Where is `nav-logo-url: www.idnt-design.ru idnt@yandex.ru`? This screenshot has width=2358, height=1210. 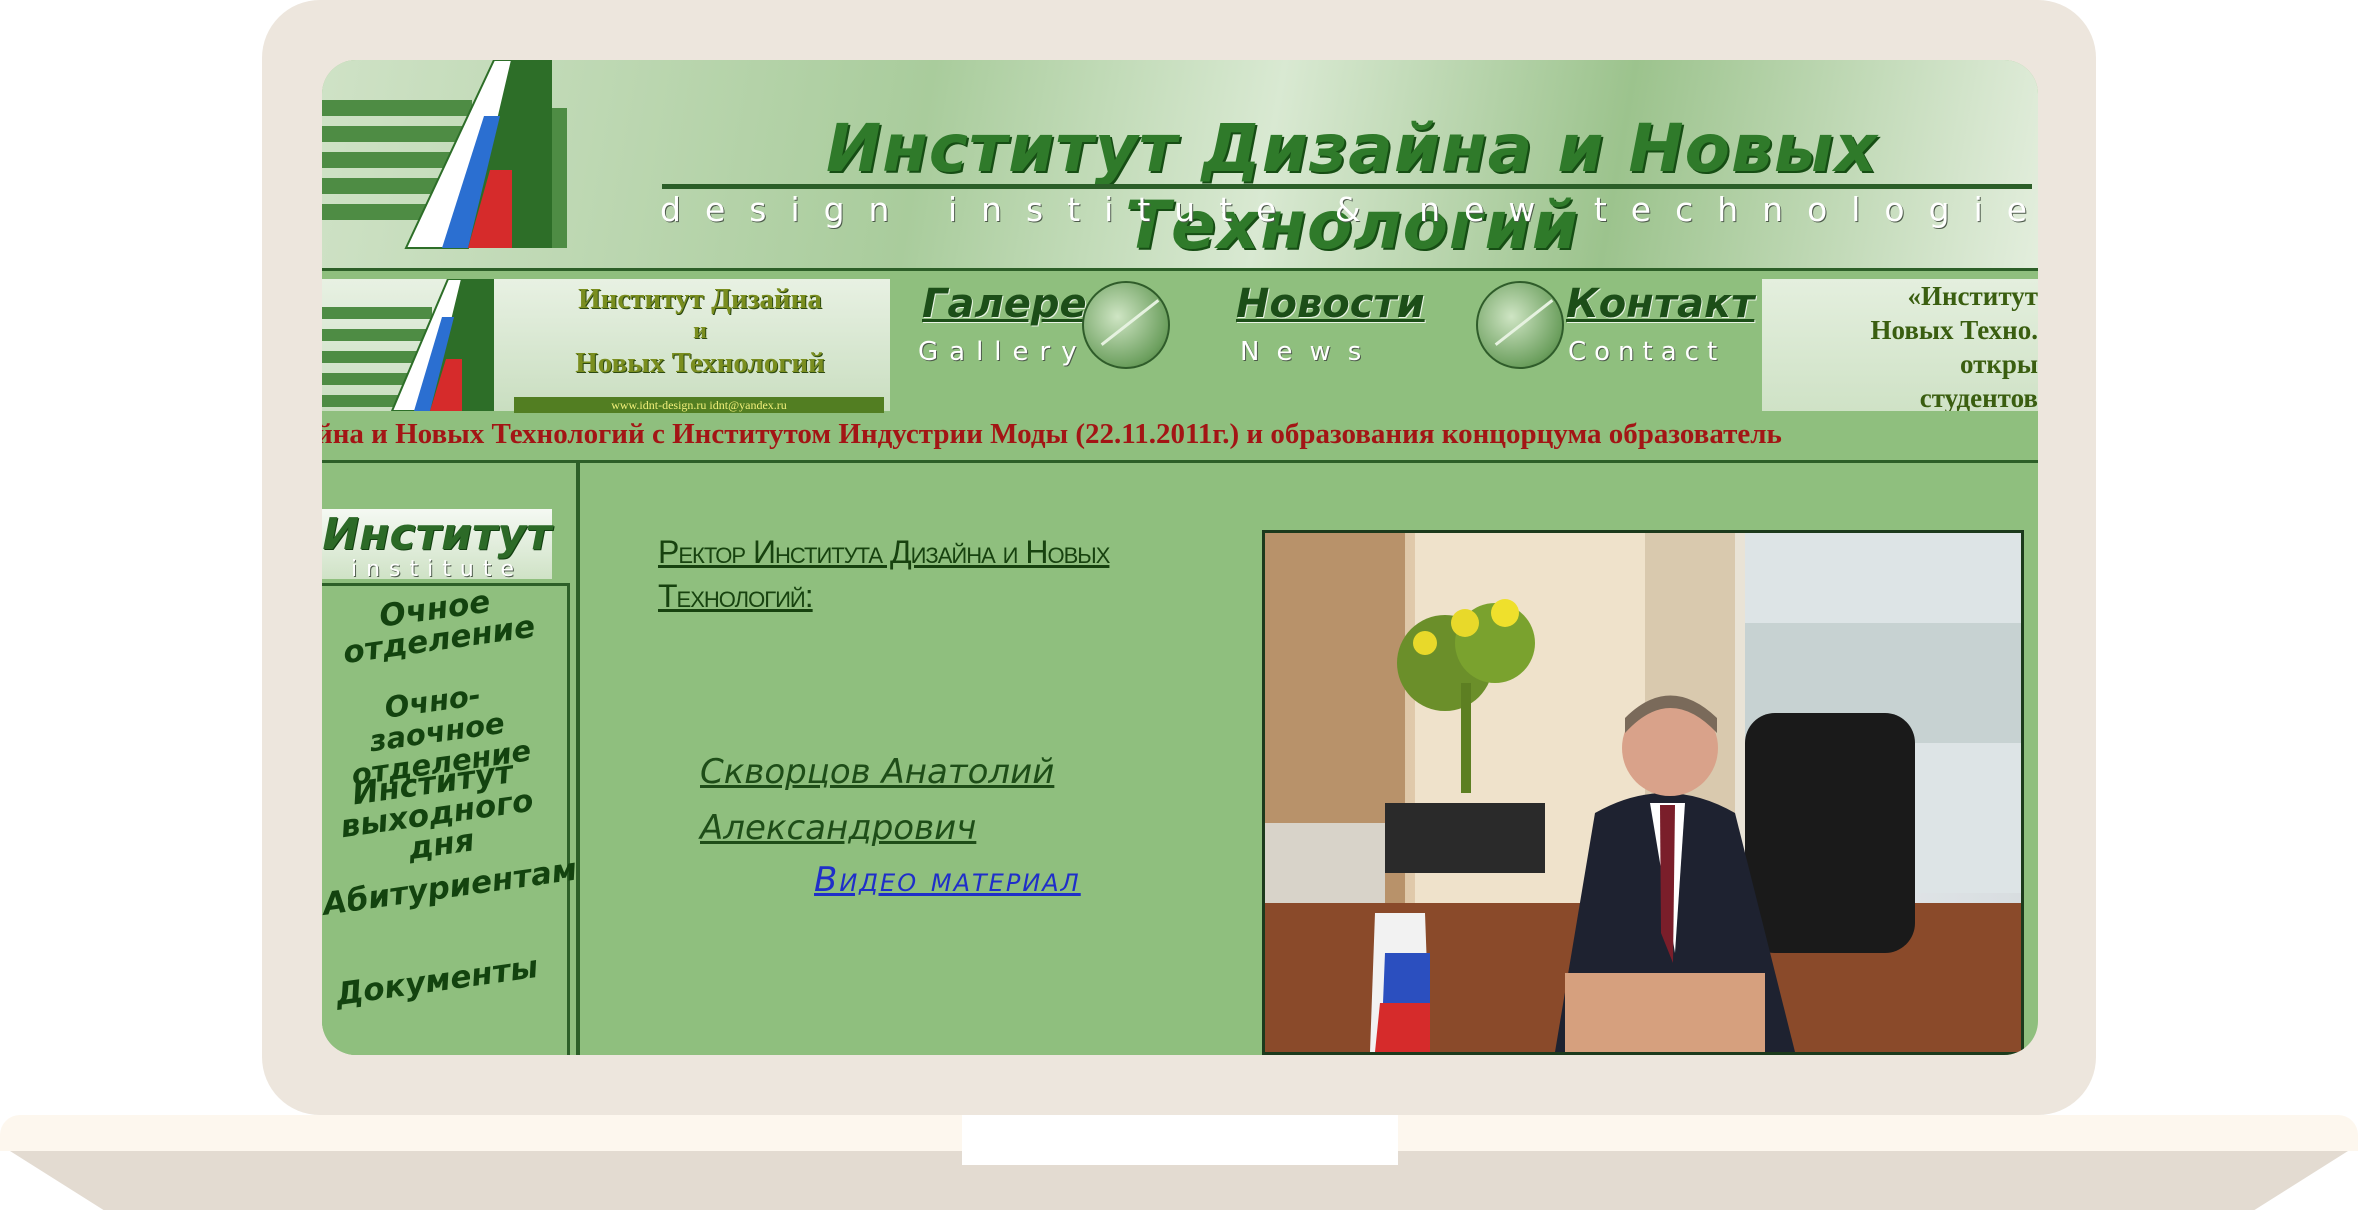 nav-logo-url: www.idnt-design.ru idnt@yandex.ru is located at coordinates (699, 405).